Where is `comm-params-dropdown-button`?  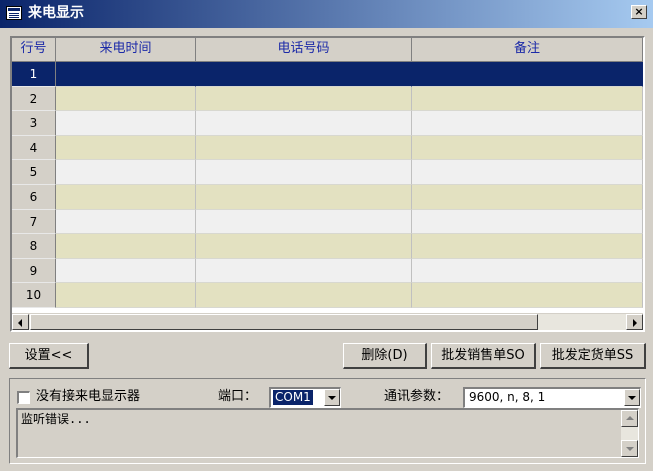
comm-params-dropdown-button is located at coordinates (632, 397).